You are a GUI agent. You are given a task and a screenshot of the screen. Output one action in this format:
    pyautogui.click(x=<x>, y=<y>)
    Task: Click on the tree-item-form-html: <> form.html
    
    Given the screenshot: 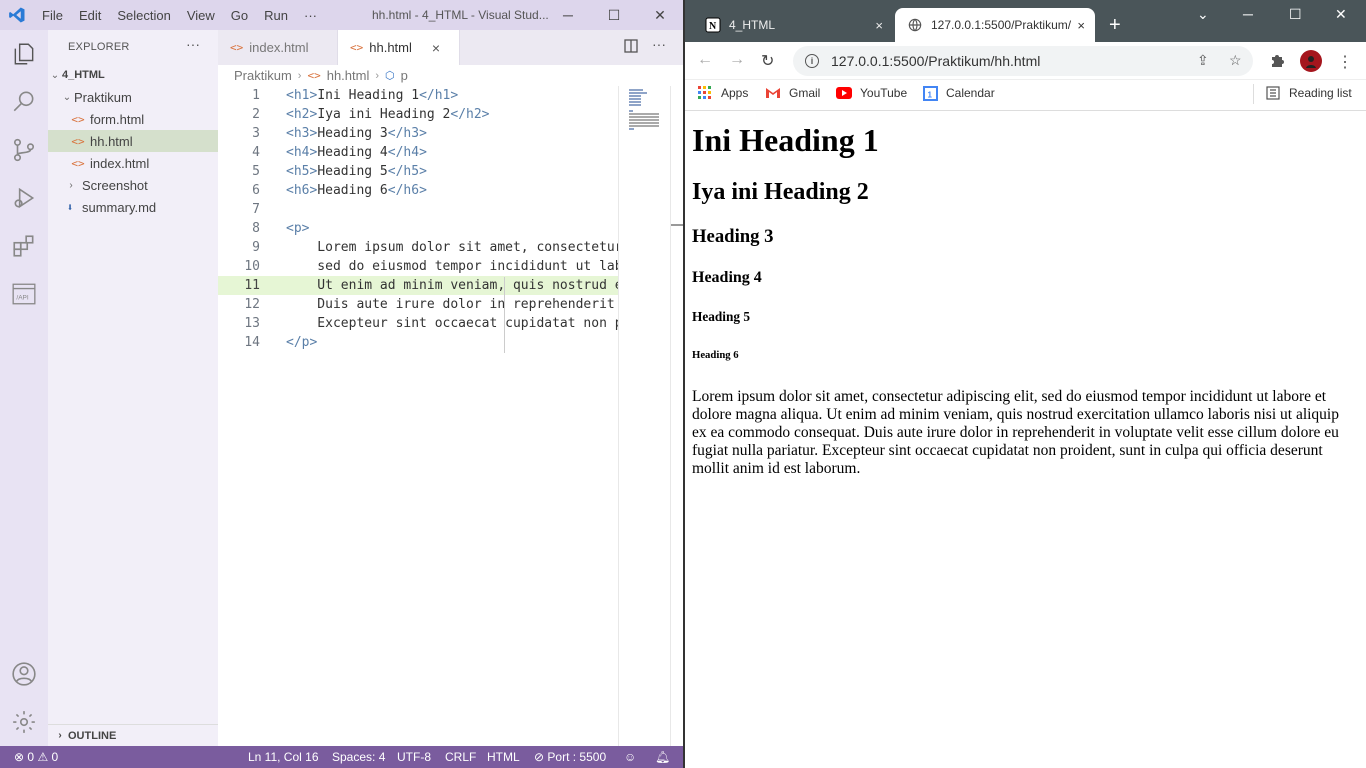 What is the action you would take?
    pyautogui.click(x=133, y=119)
    